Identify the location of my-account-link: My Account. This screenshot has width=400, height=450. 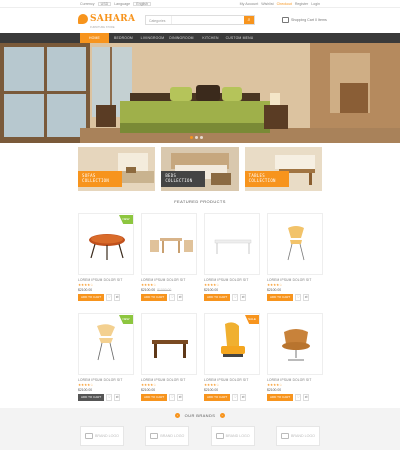
(249, 4).